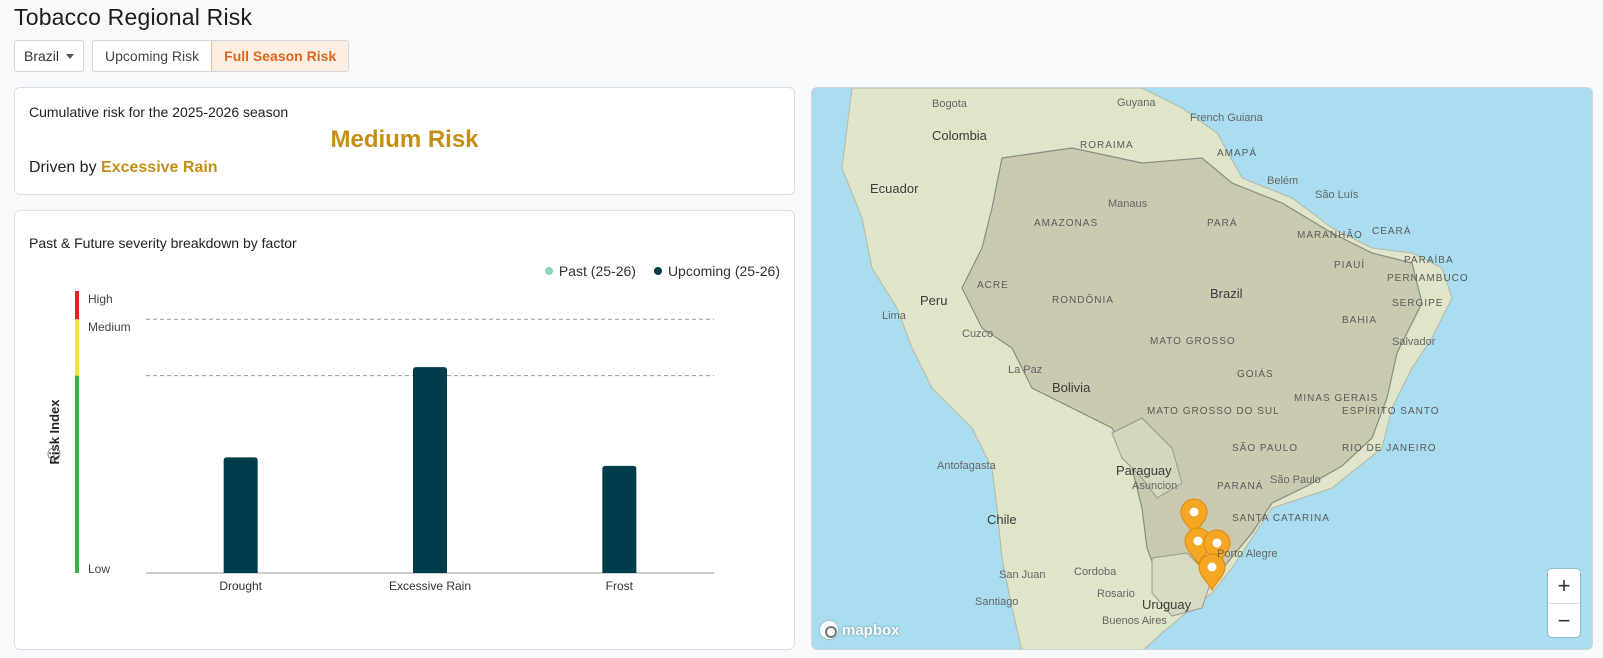 The image size is (1603, 658). Describe the element at coordinates (77, 347) in the screenshot. I see `risk-band-medium` at that location.